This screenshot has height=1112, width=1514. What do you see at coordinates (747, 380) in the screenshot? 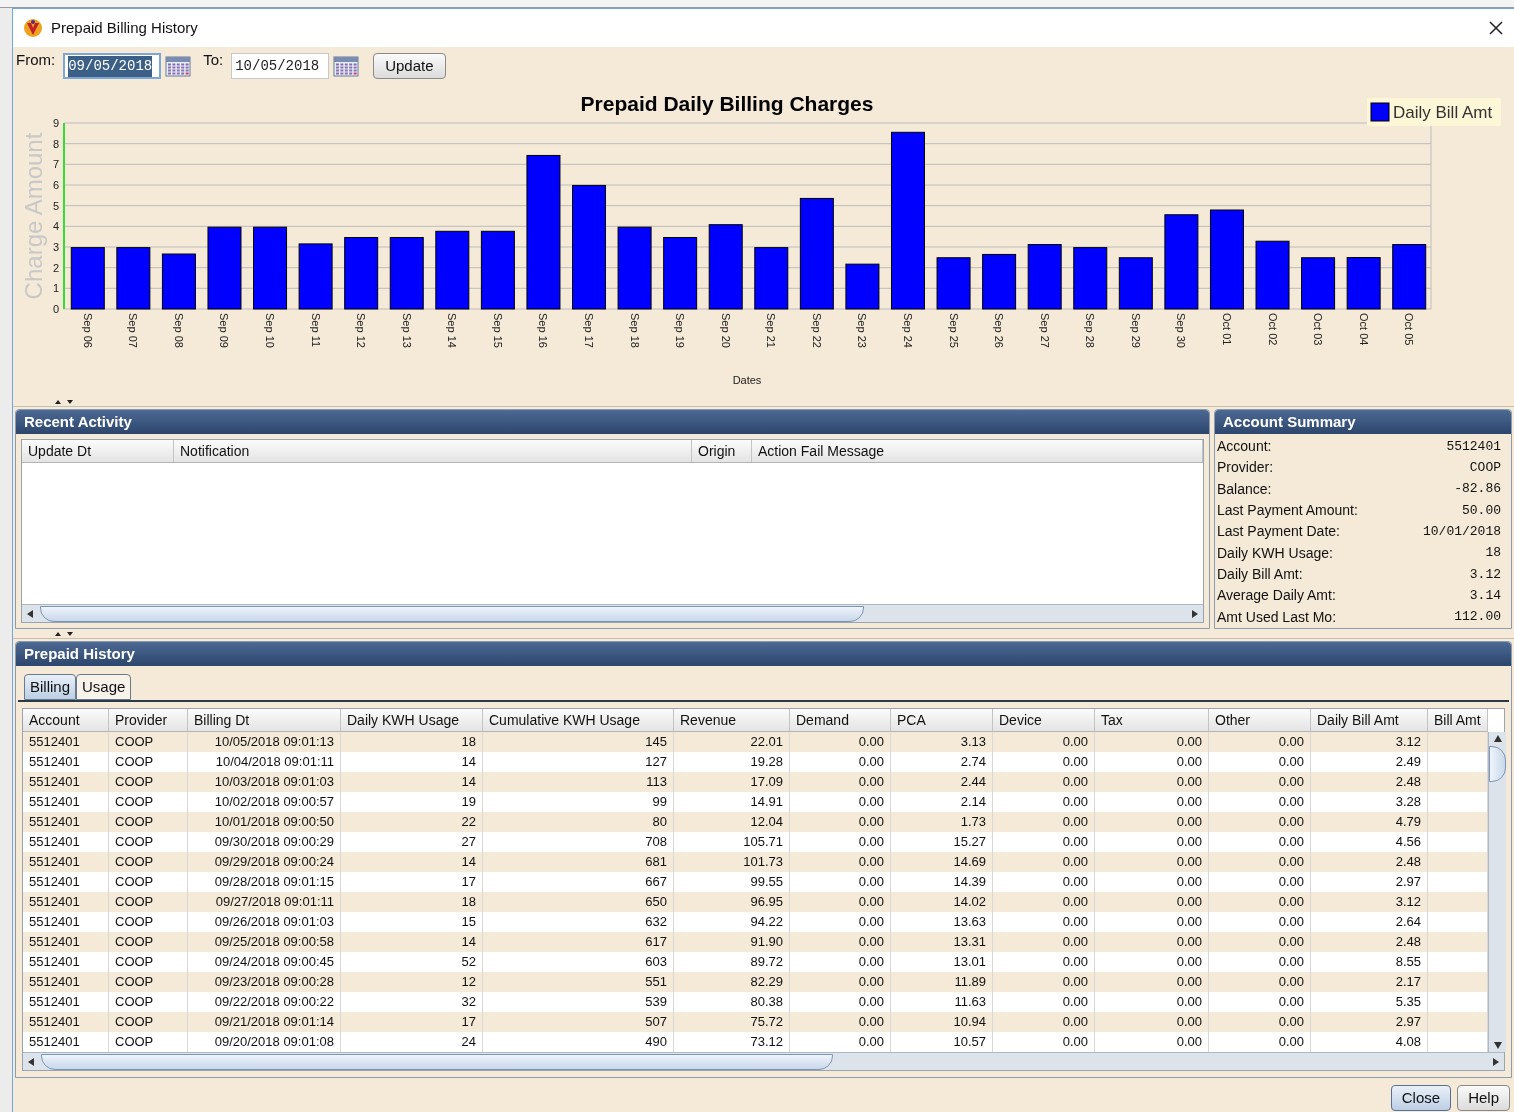
I see `axis-label: Dates` at bounding box center [747, 380].